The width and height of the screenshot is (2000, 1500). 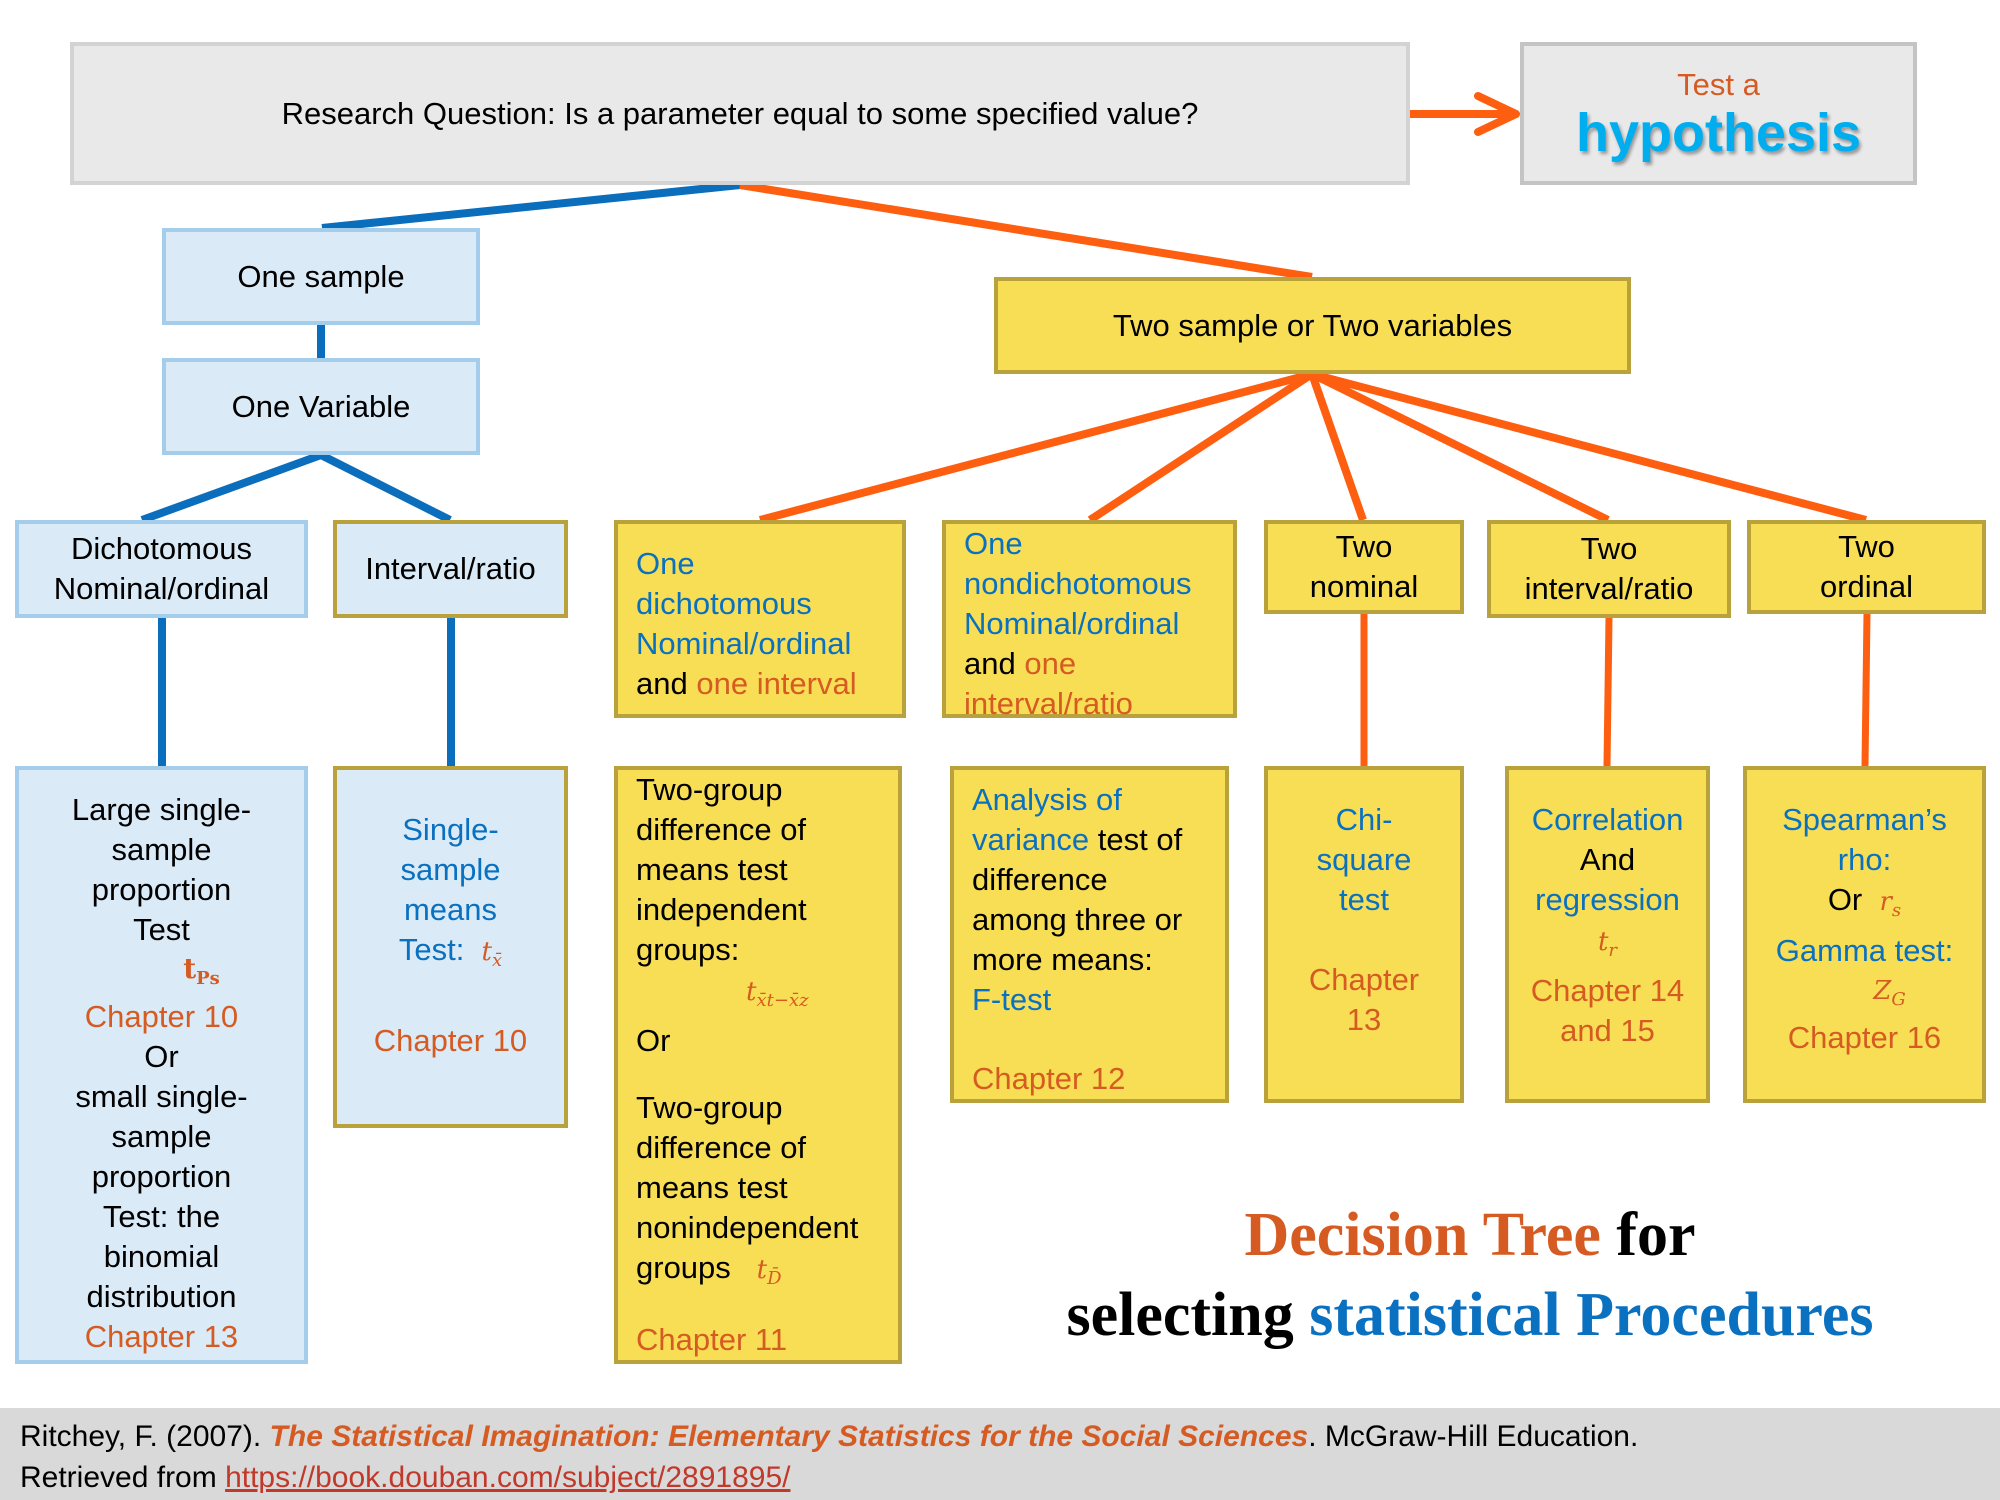 I want to click on one-sample-box: One sample, so click(x=321, y=276).